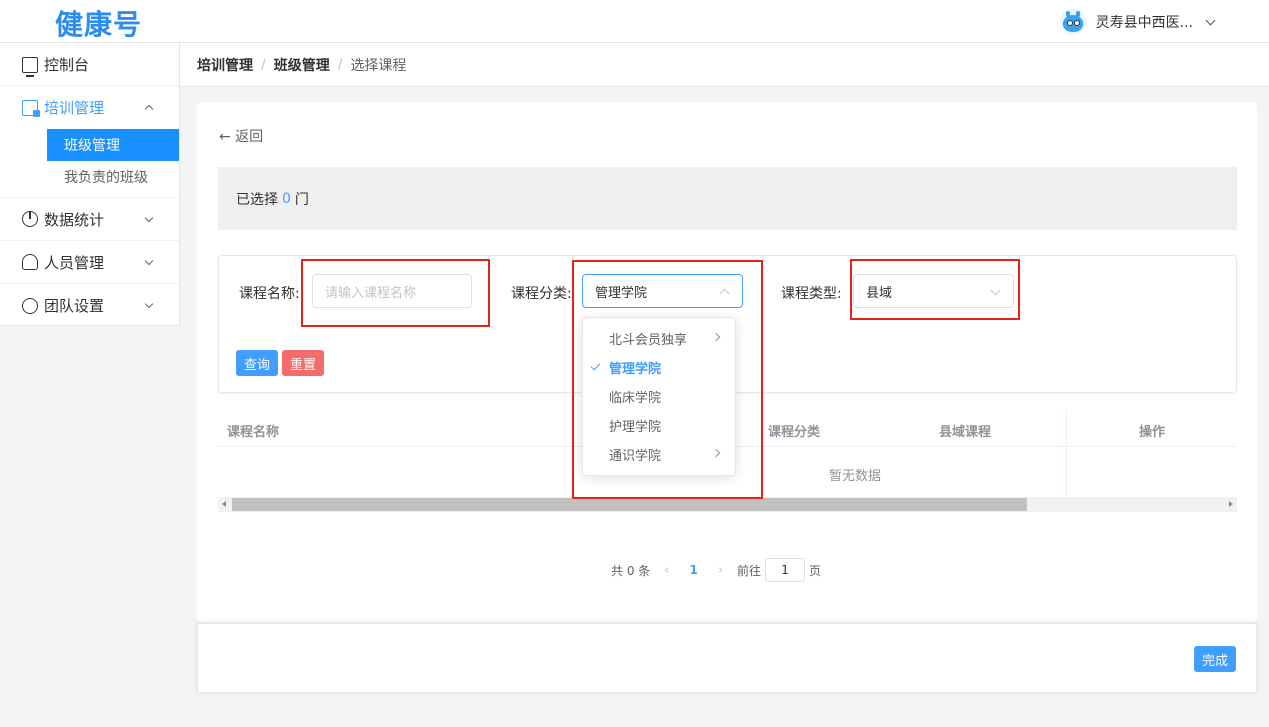  What do you see at coordinates (30, 262) in the screenshot?
I see `users-icon` at bounding box center [30, 262].